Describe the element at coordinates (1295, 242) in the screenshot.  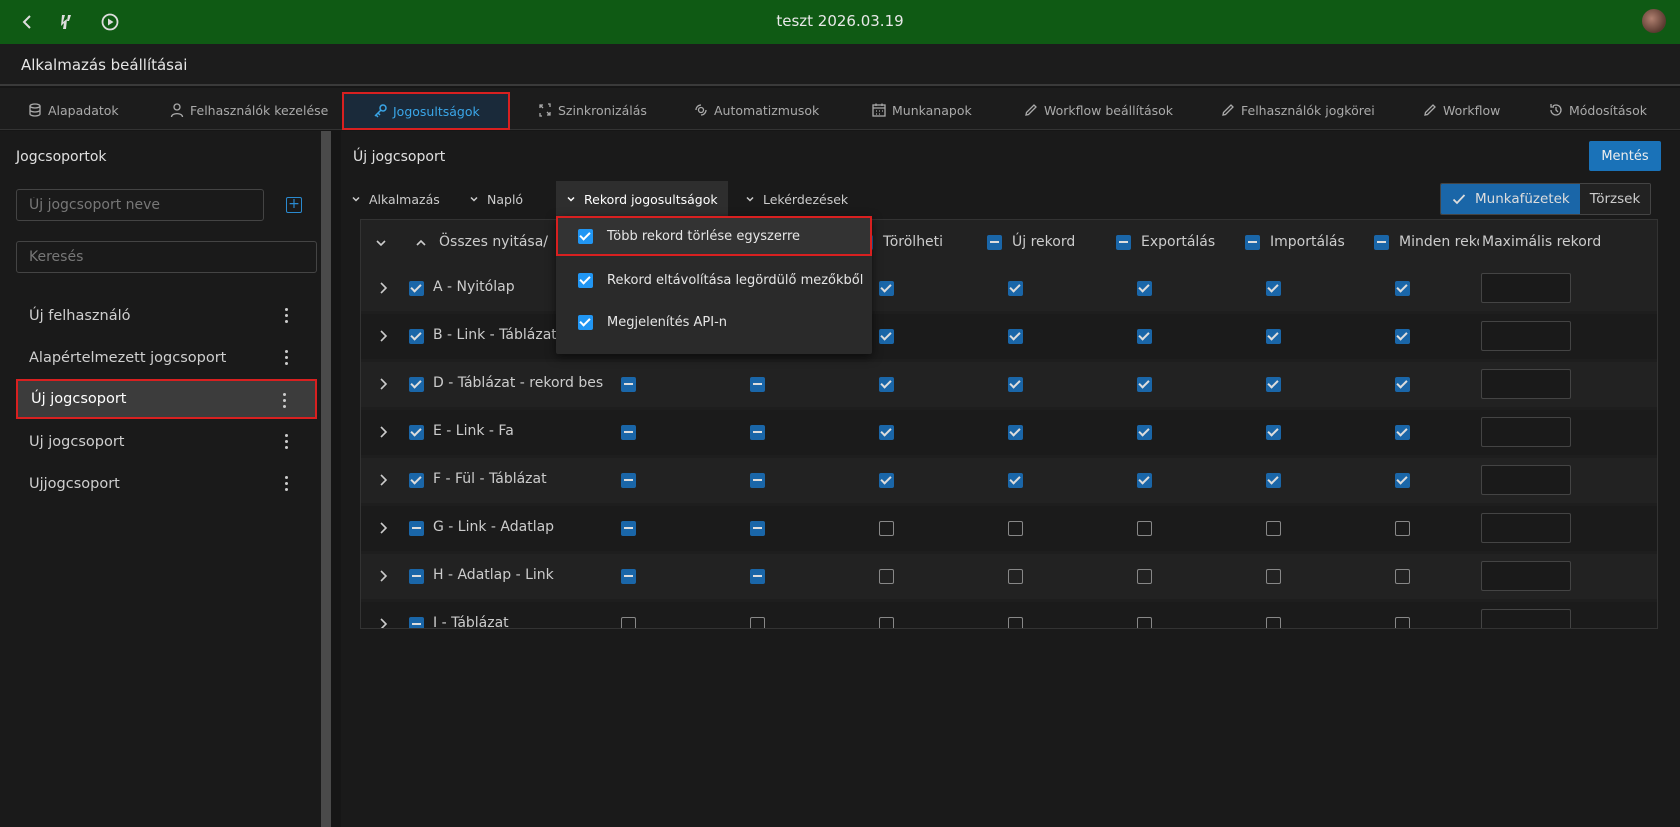
I see `column-header-importalas: Importálás` at that location.